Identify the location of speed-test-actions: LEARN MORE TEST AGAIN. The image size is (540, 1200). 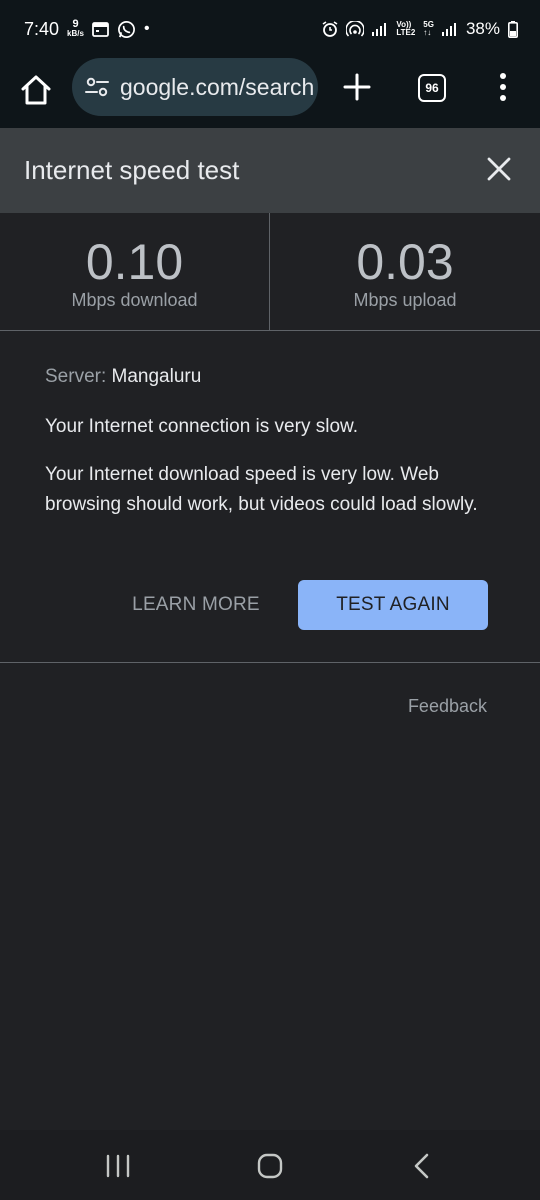
(270, 605).